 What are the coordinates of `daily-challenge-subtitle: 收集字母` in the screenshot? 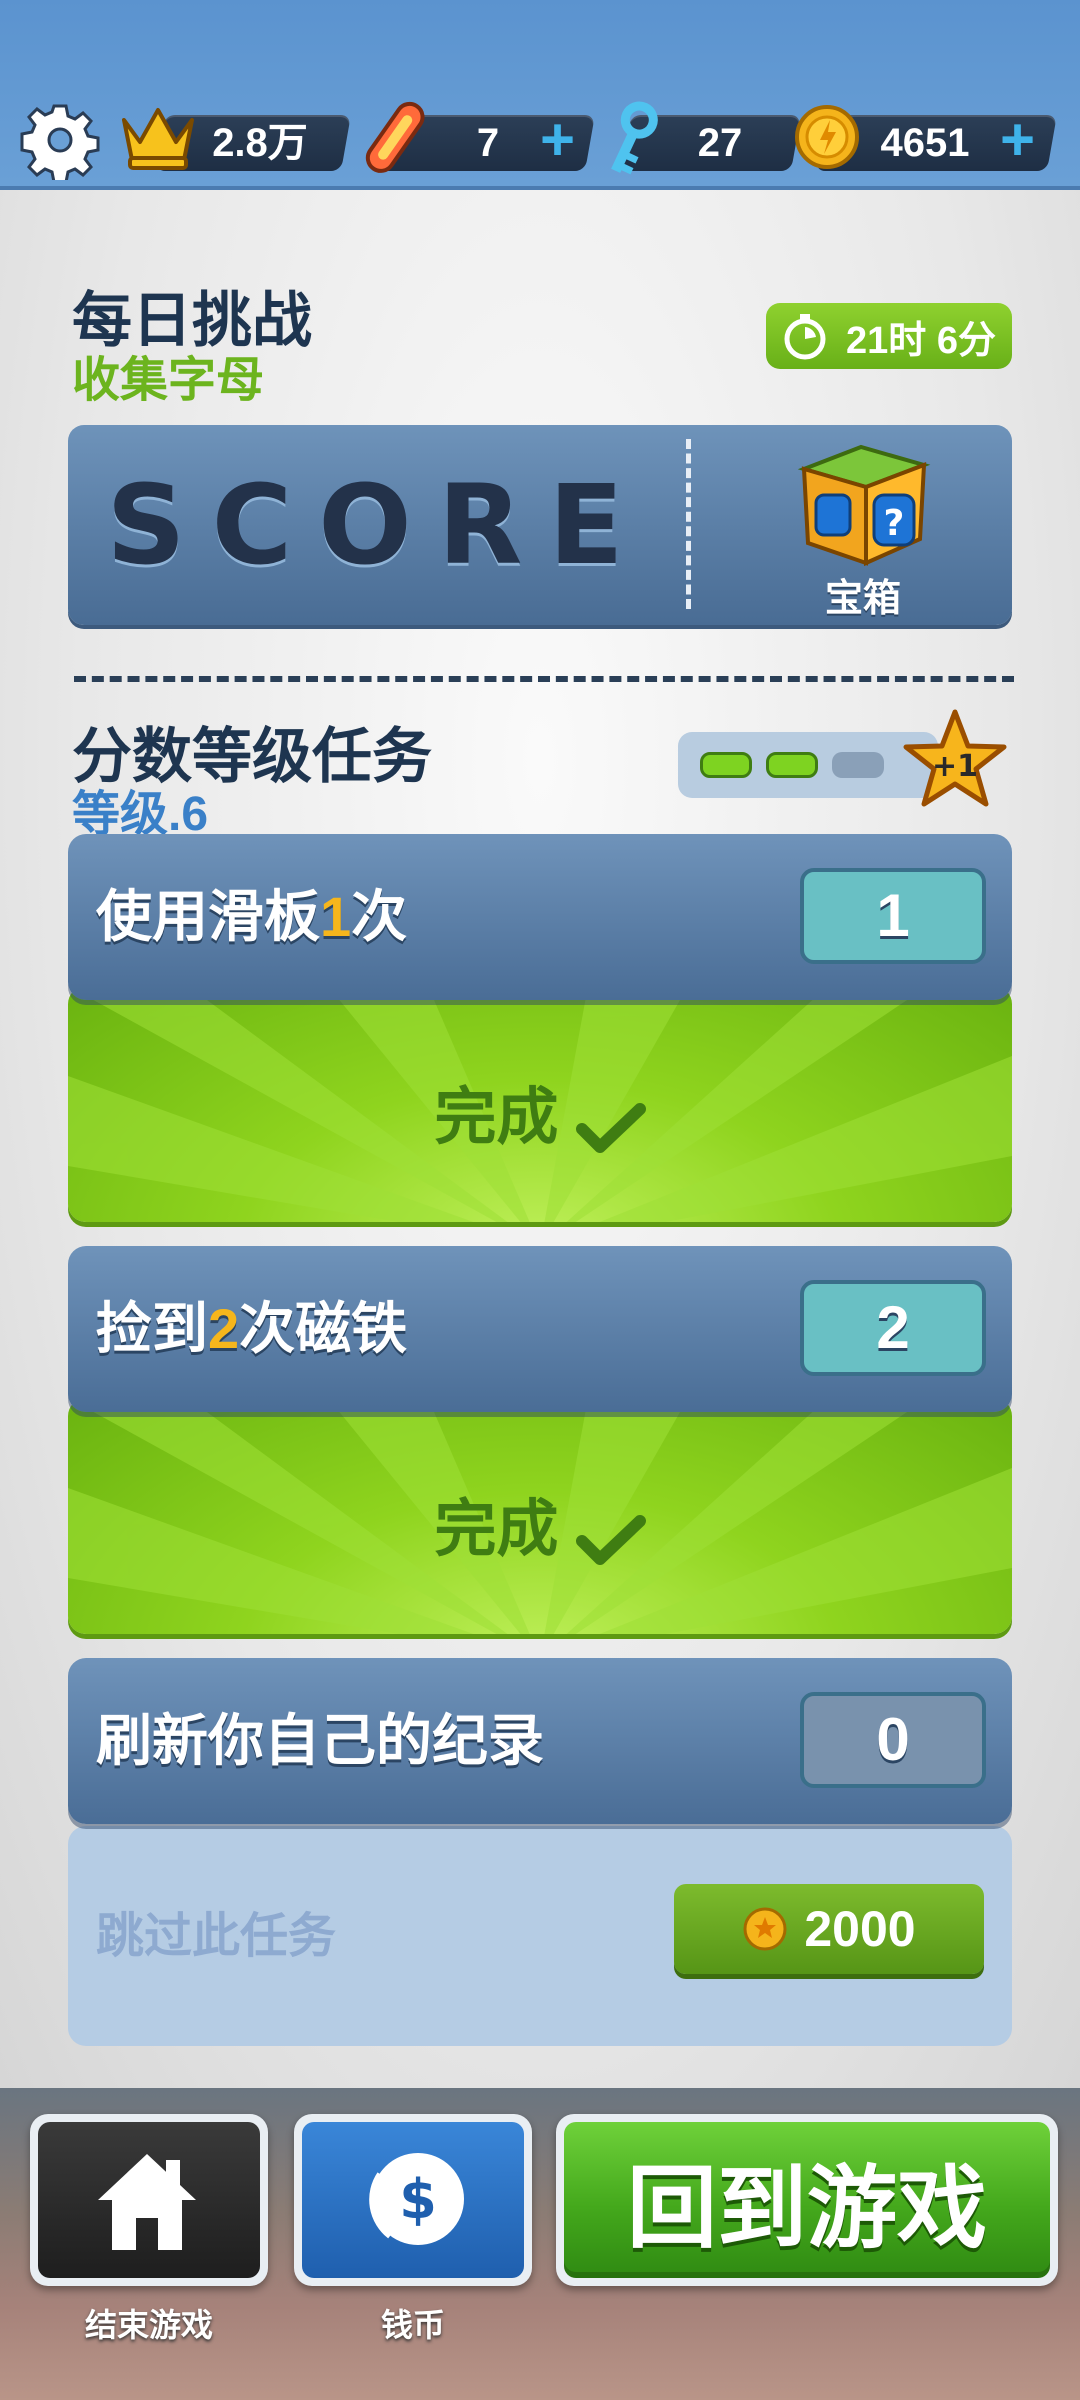 It's located at (168, 380).